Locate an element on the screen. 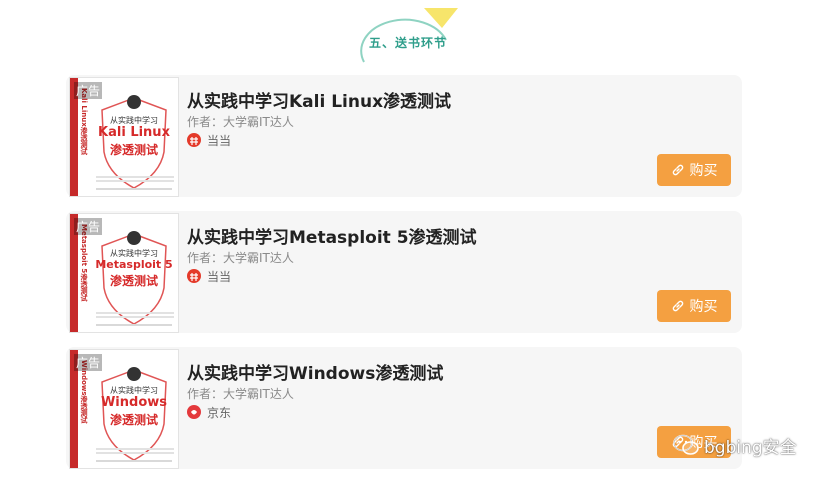 This screenshot has height=484, width=831. book-title: 从实践中学习Kali Linux渗透测试 is located at coordinates (319, 99).